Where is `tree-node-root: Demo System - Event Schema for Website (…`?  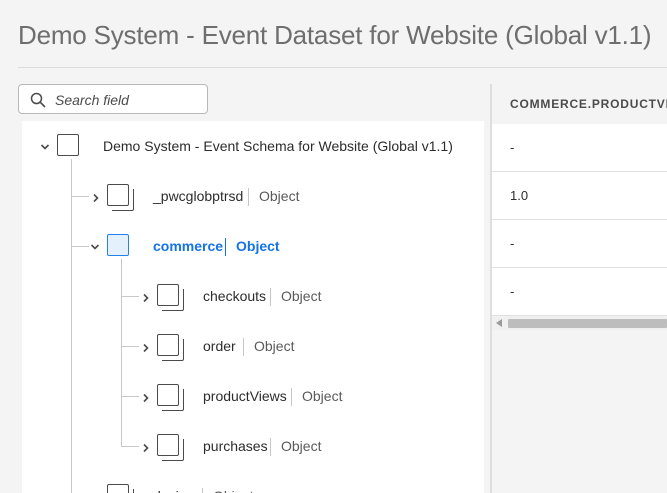
tree-node-root: Demo System - Event Schema for Website (… is located at coordinates (253, 146).